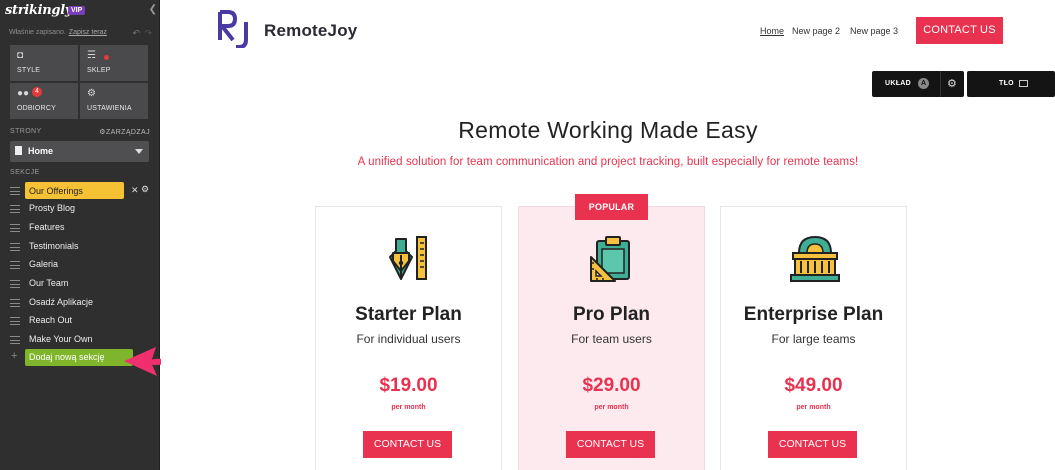 The width and height of the screenshot is (1055, 470). I want to click on plan-subtitle: For individual users, so click(408, 339).